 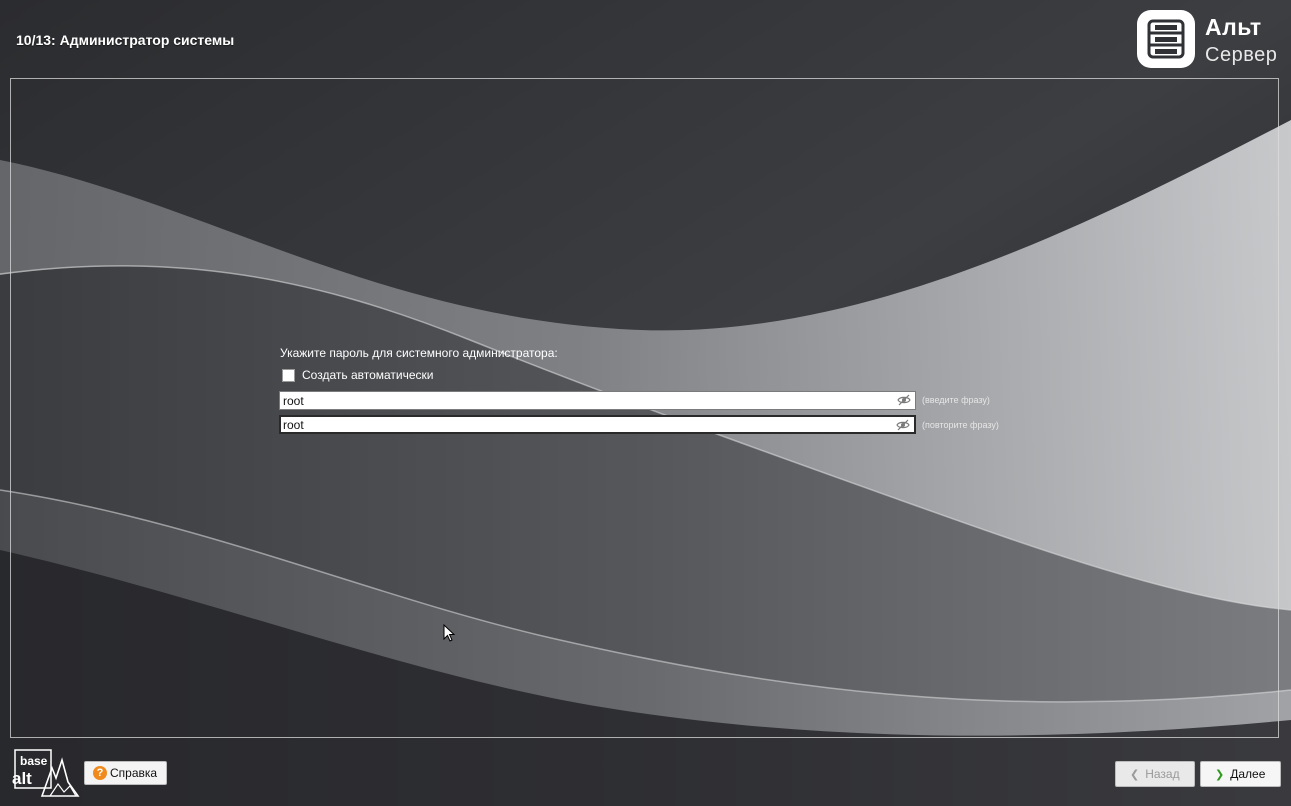 What do you see at coordinates (960, 425) in the screenshot?
I see `password-confirm-hint: (повторите фразу)` at bounding box center [960, 425].